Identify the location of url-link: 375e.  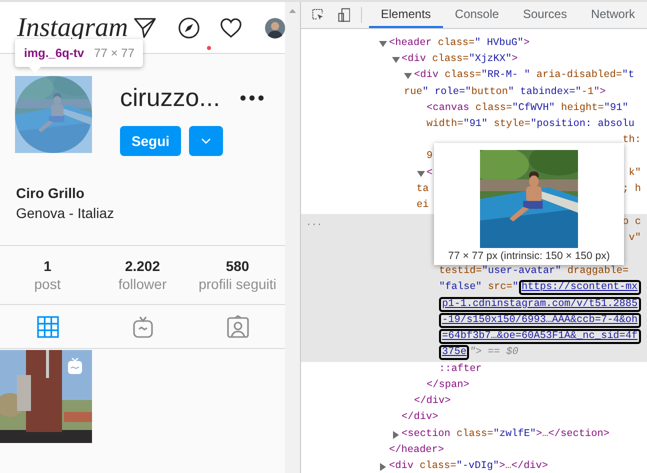
(454, 352).